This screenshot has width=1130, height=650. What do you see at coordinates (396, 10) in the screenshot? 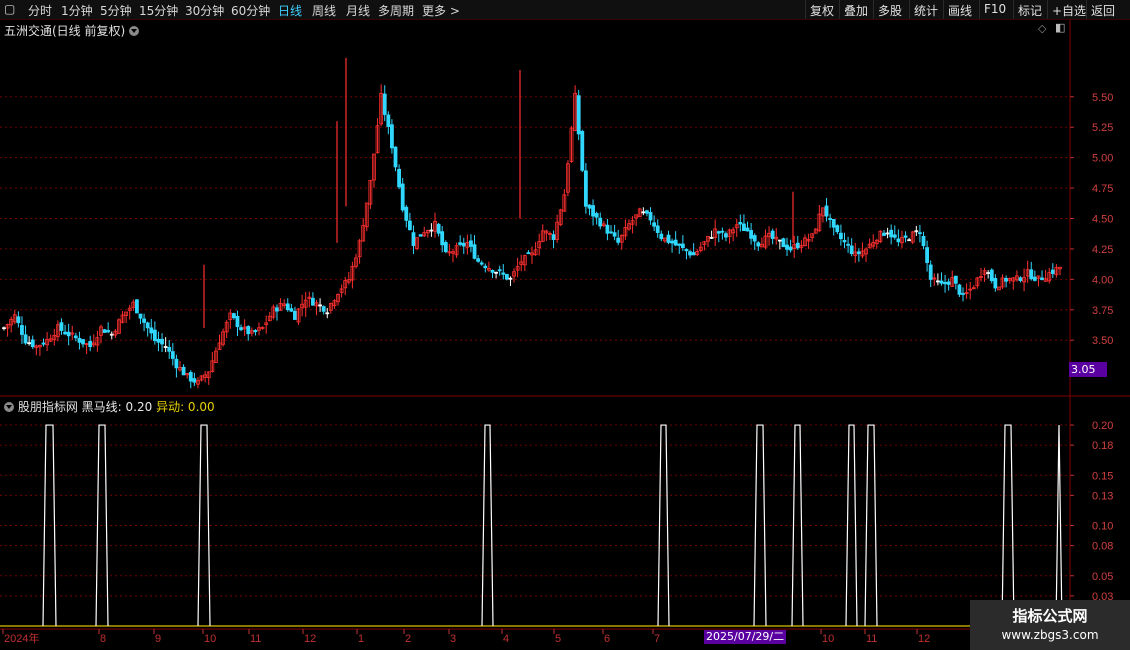
I see `period-tab-multi: 多周期` at bounding box center [396, 10].